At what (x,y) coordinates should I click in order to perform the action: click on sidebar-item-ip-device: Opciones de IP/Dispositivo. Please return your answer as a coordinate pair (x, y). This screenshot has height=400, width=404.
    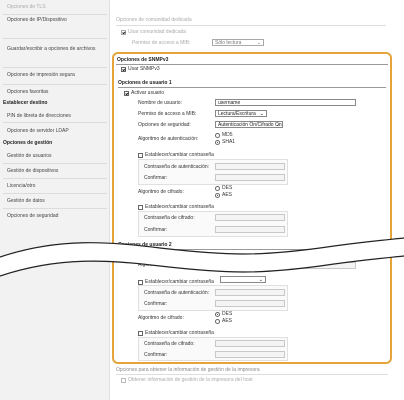
    Looking at the image, I should click on (55, 20).